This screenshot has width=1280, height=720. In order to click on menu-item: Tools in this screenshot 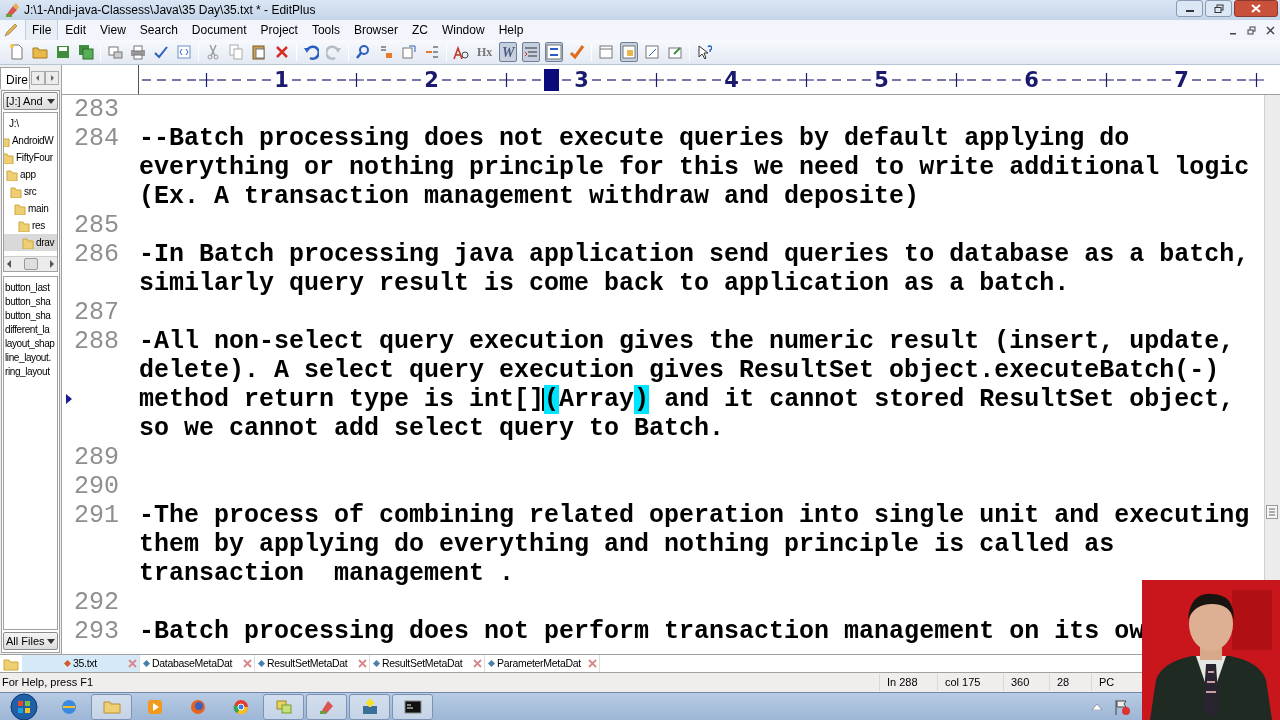, I will do `click(325, 30)`.